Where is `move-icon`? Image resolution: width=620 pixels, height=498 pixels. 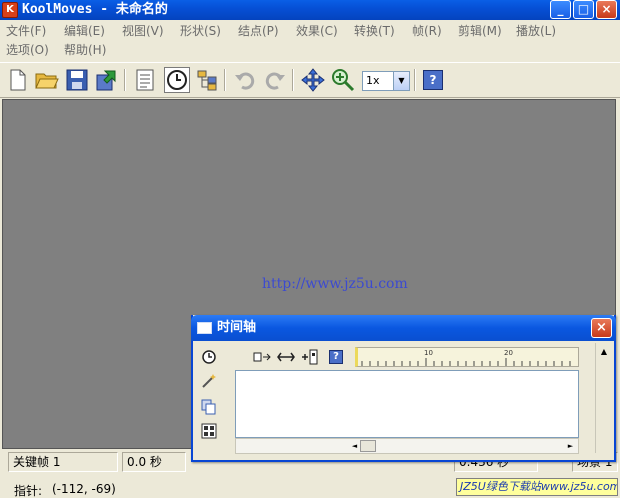
move-icon is located at coordinates (313, 80).